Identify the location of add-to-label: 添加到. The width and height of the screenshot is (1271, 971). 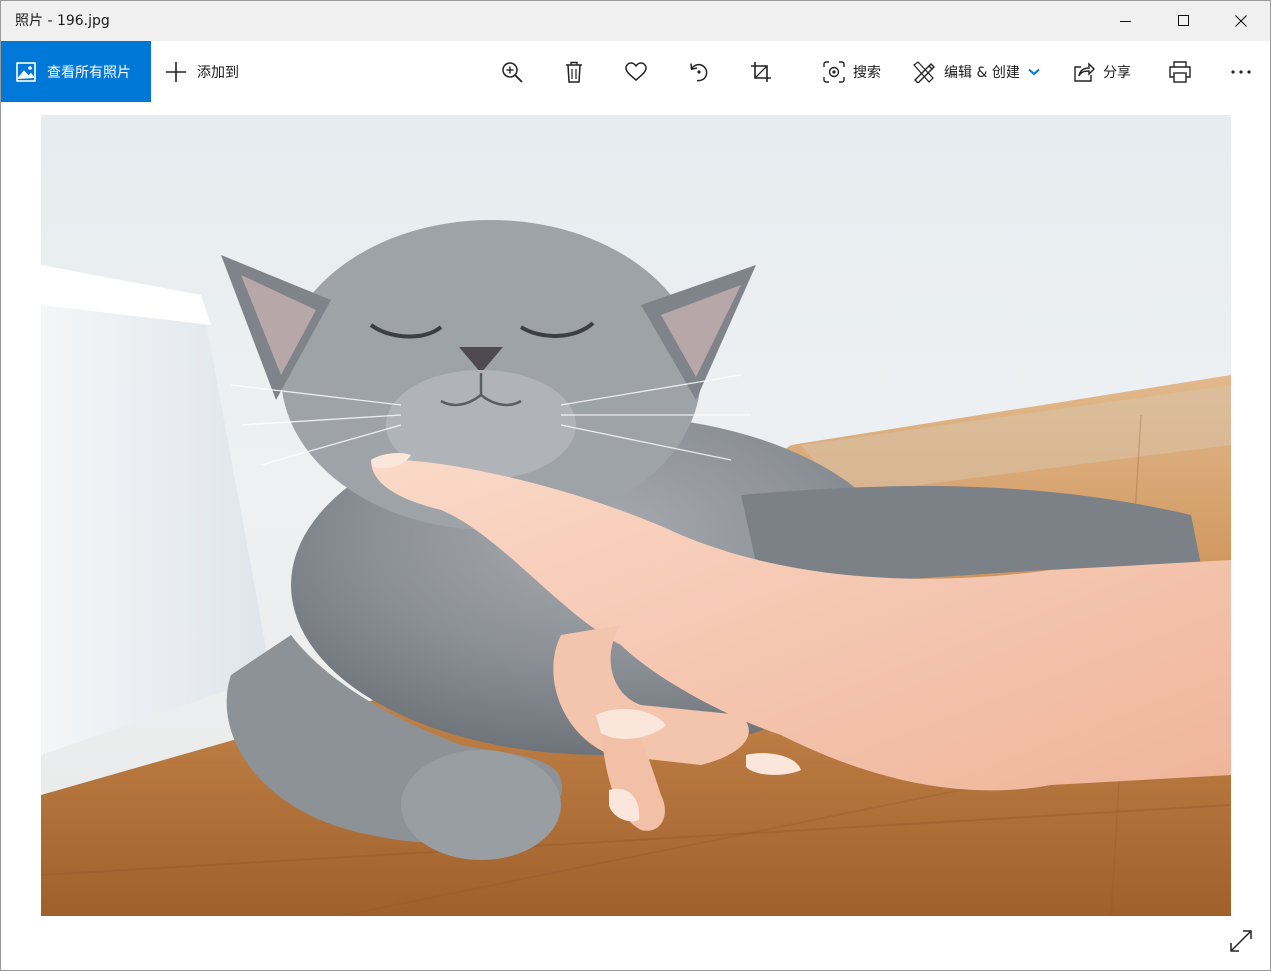
(218, 72).